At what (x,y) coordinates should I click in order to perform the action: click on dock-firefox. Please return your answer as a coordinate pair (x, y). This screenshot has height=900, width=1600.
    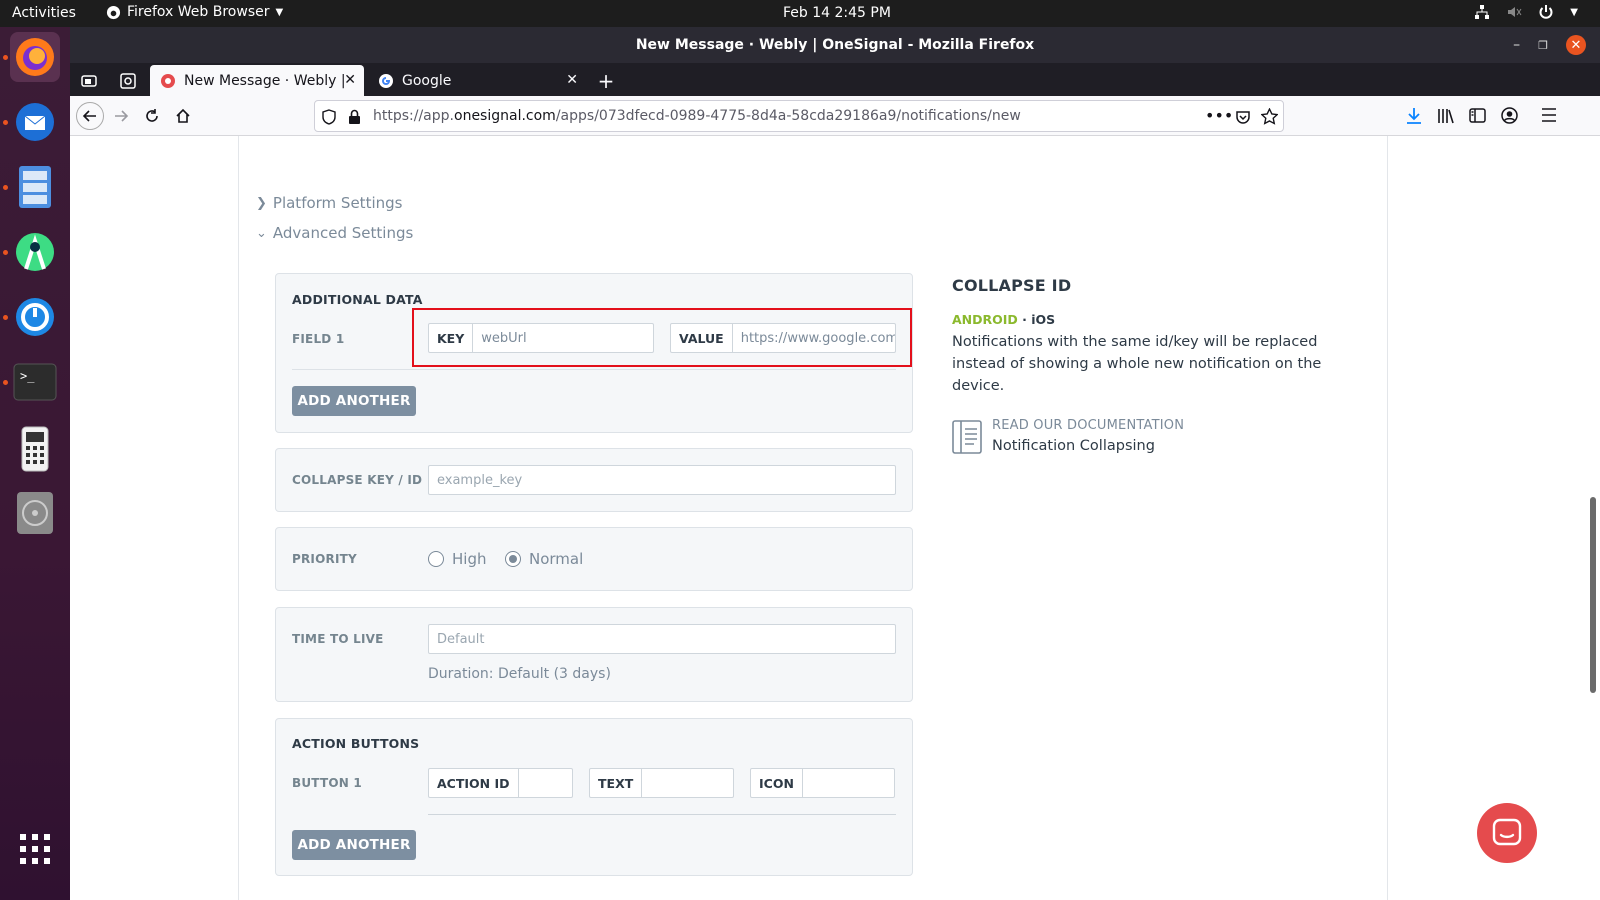
    Looking at the image, I should click on (35, 57).